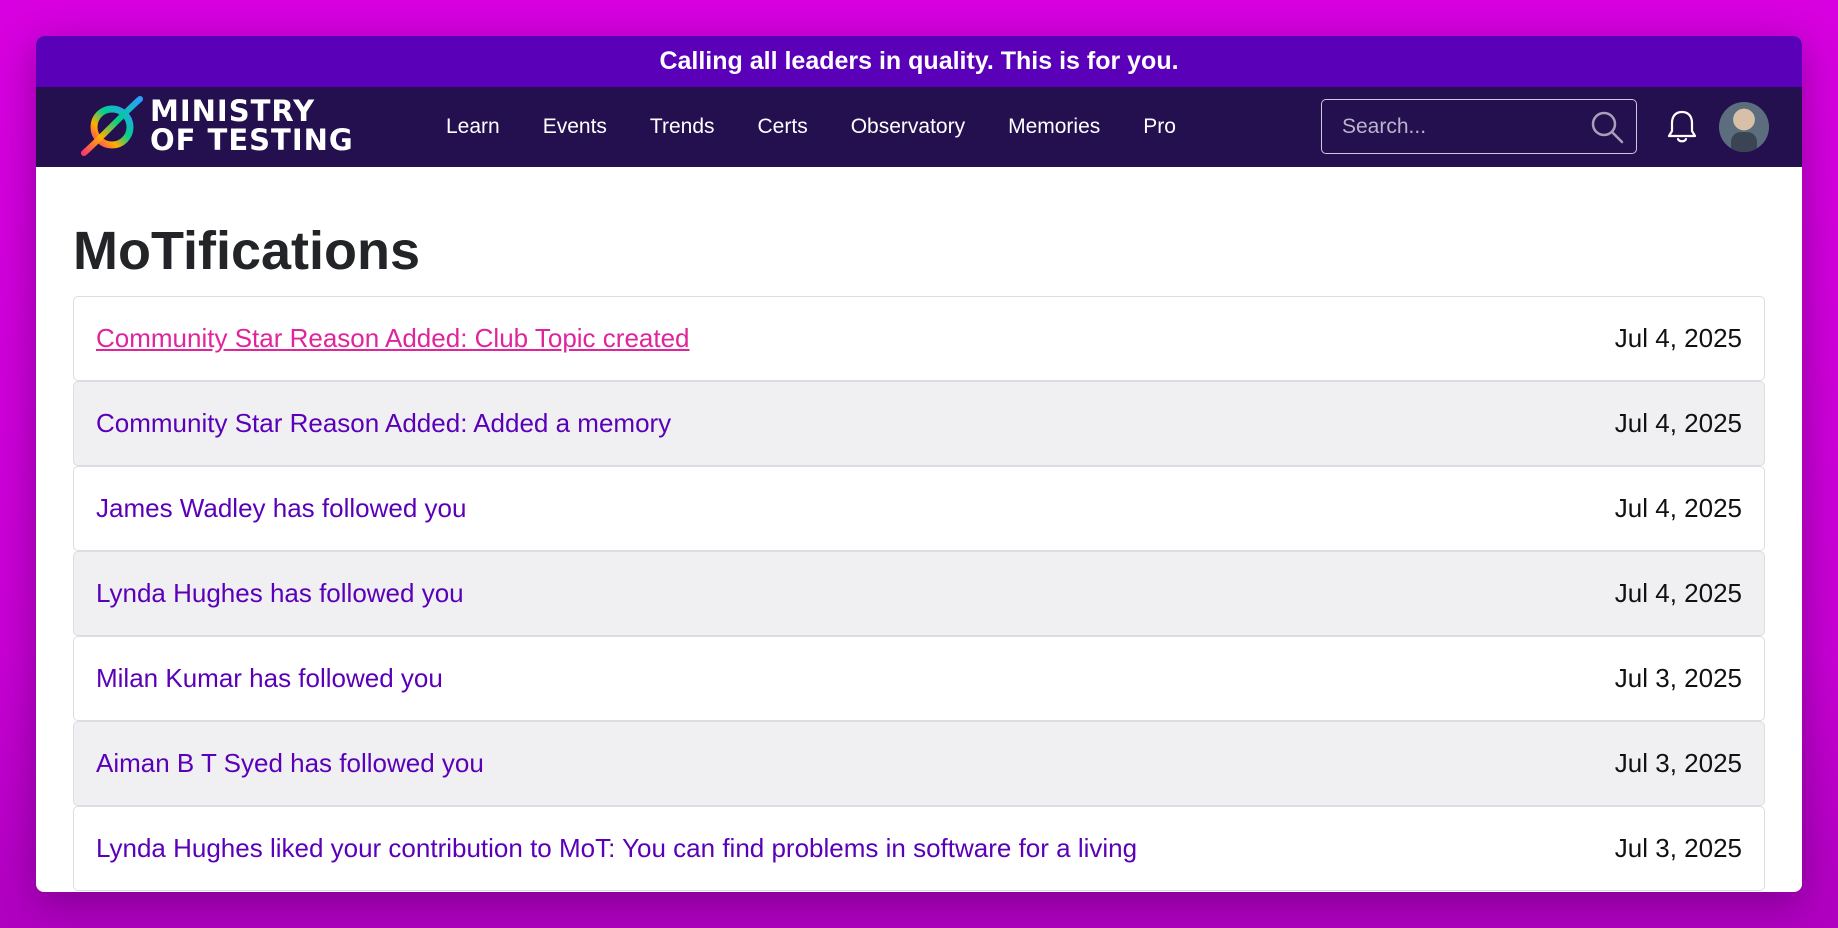  I want to click on notification-link: Lynda Hughes has followed you, so click(280, 593).